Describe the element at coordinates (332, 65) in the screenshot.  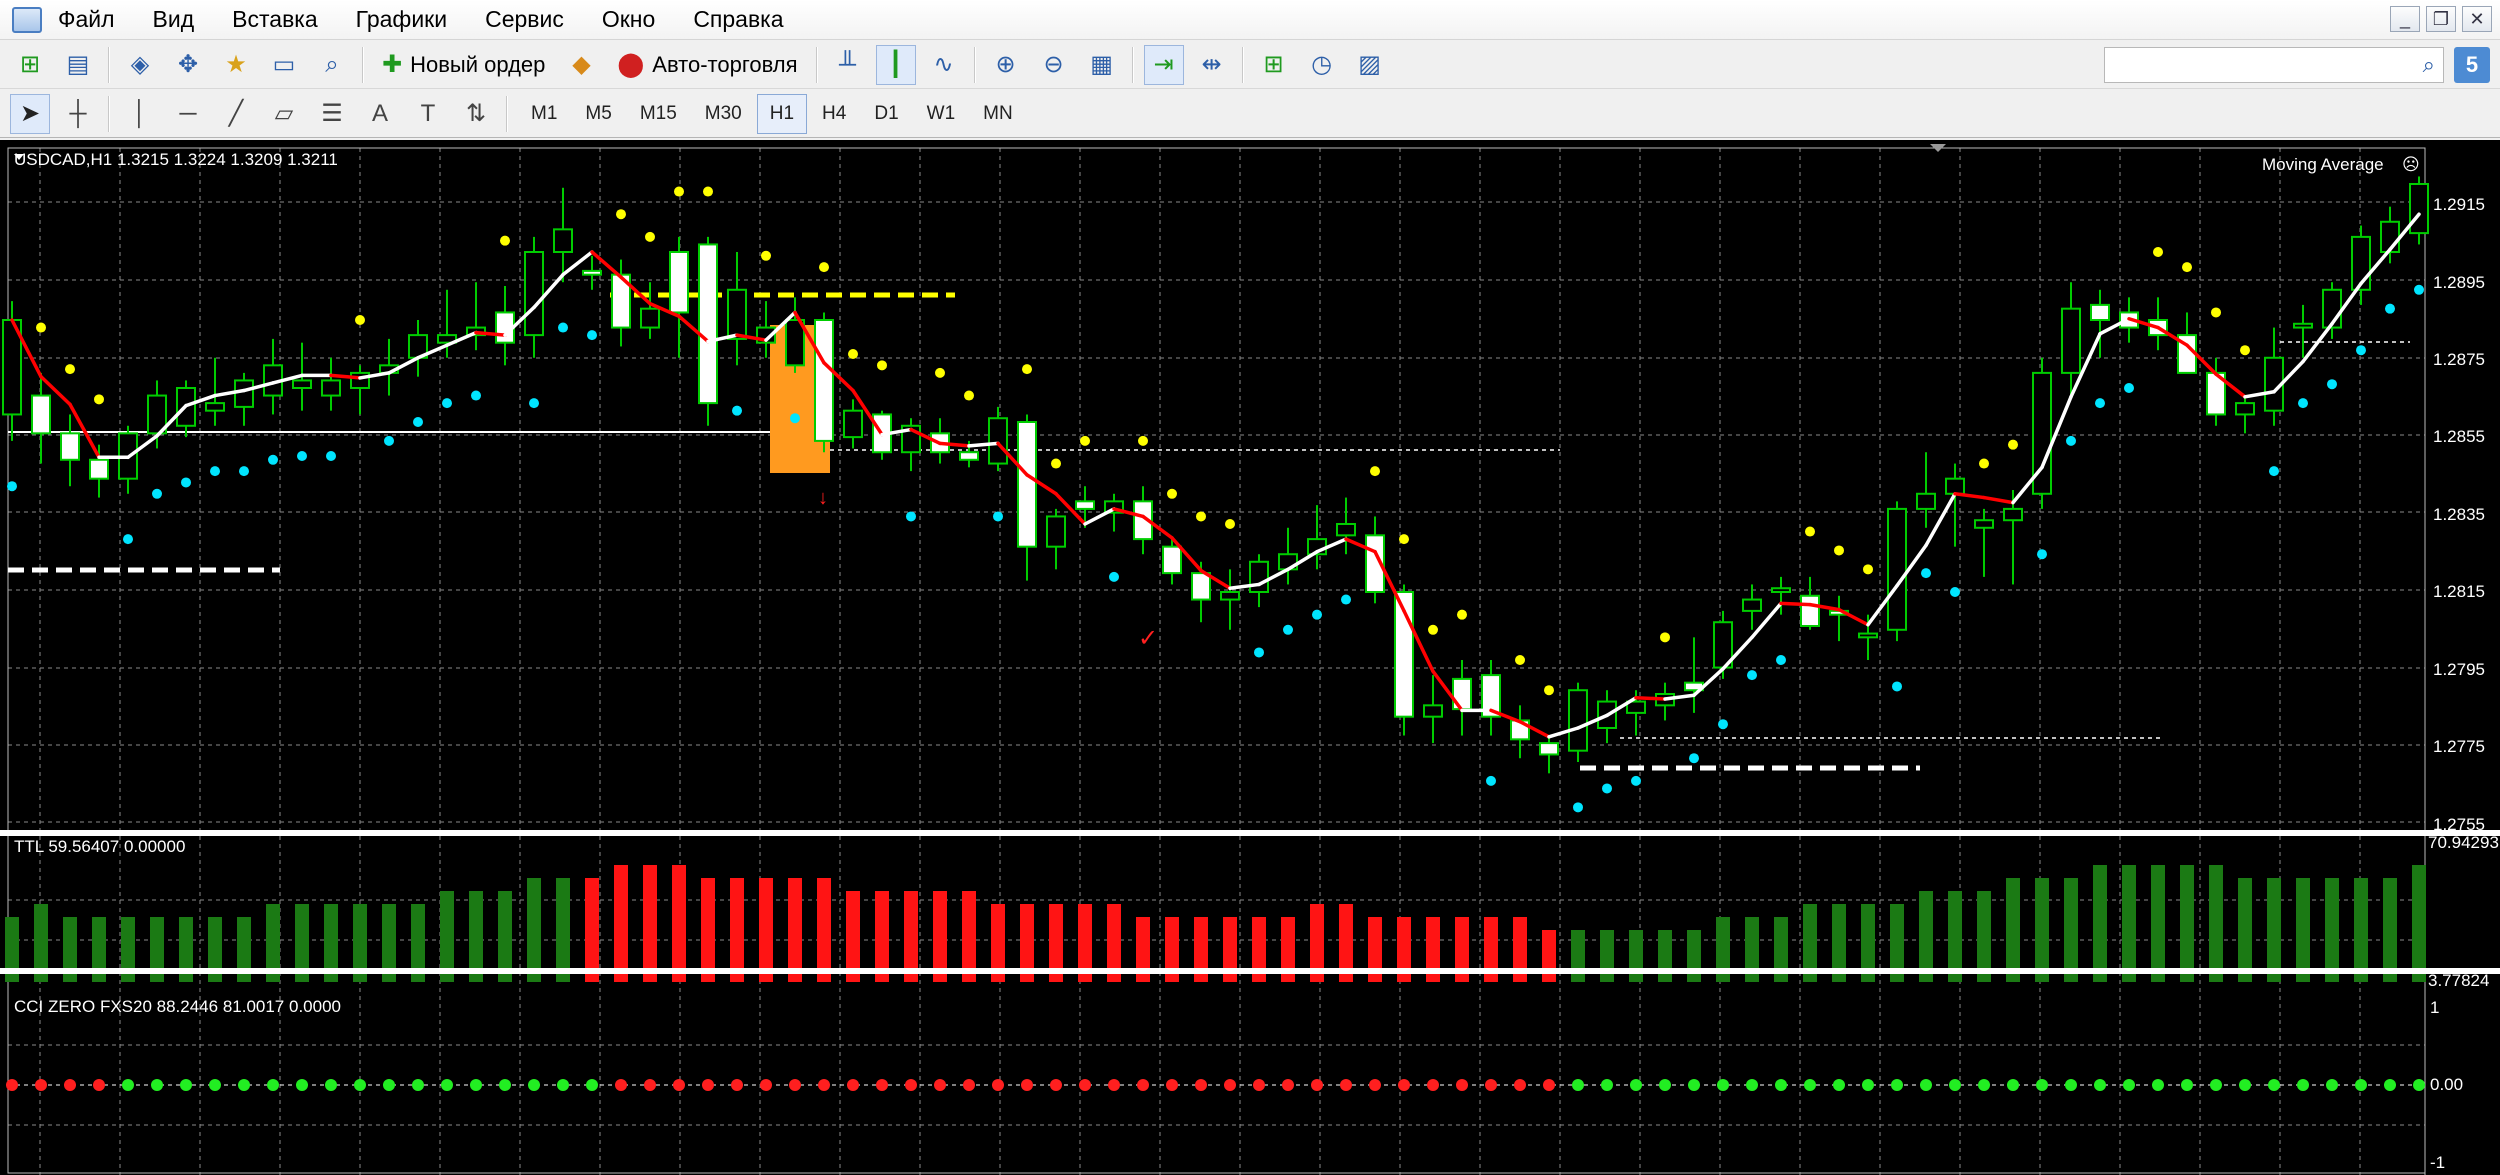
I see `strategy-tester-icon: ⌕` at that location.